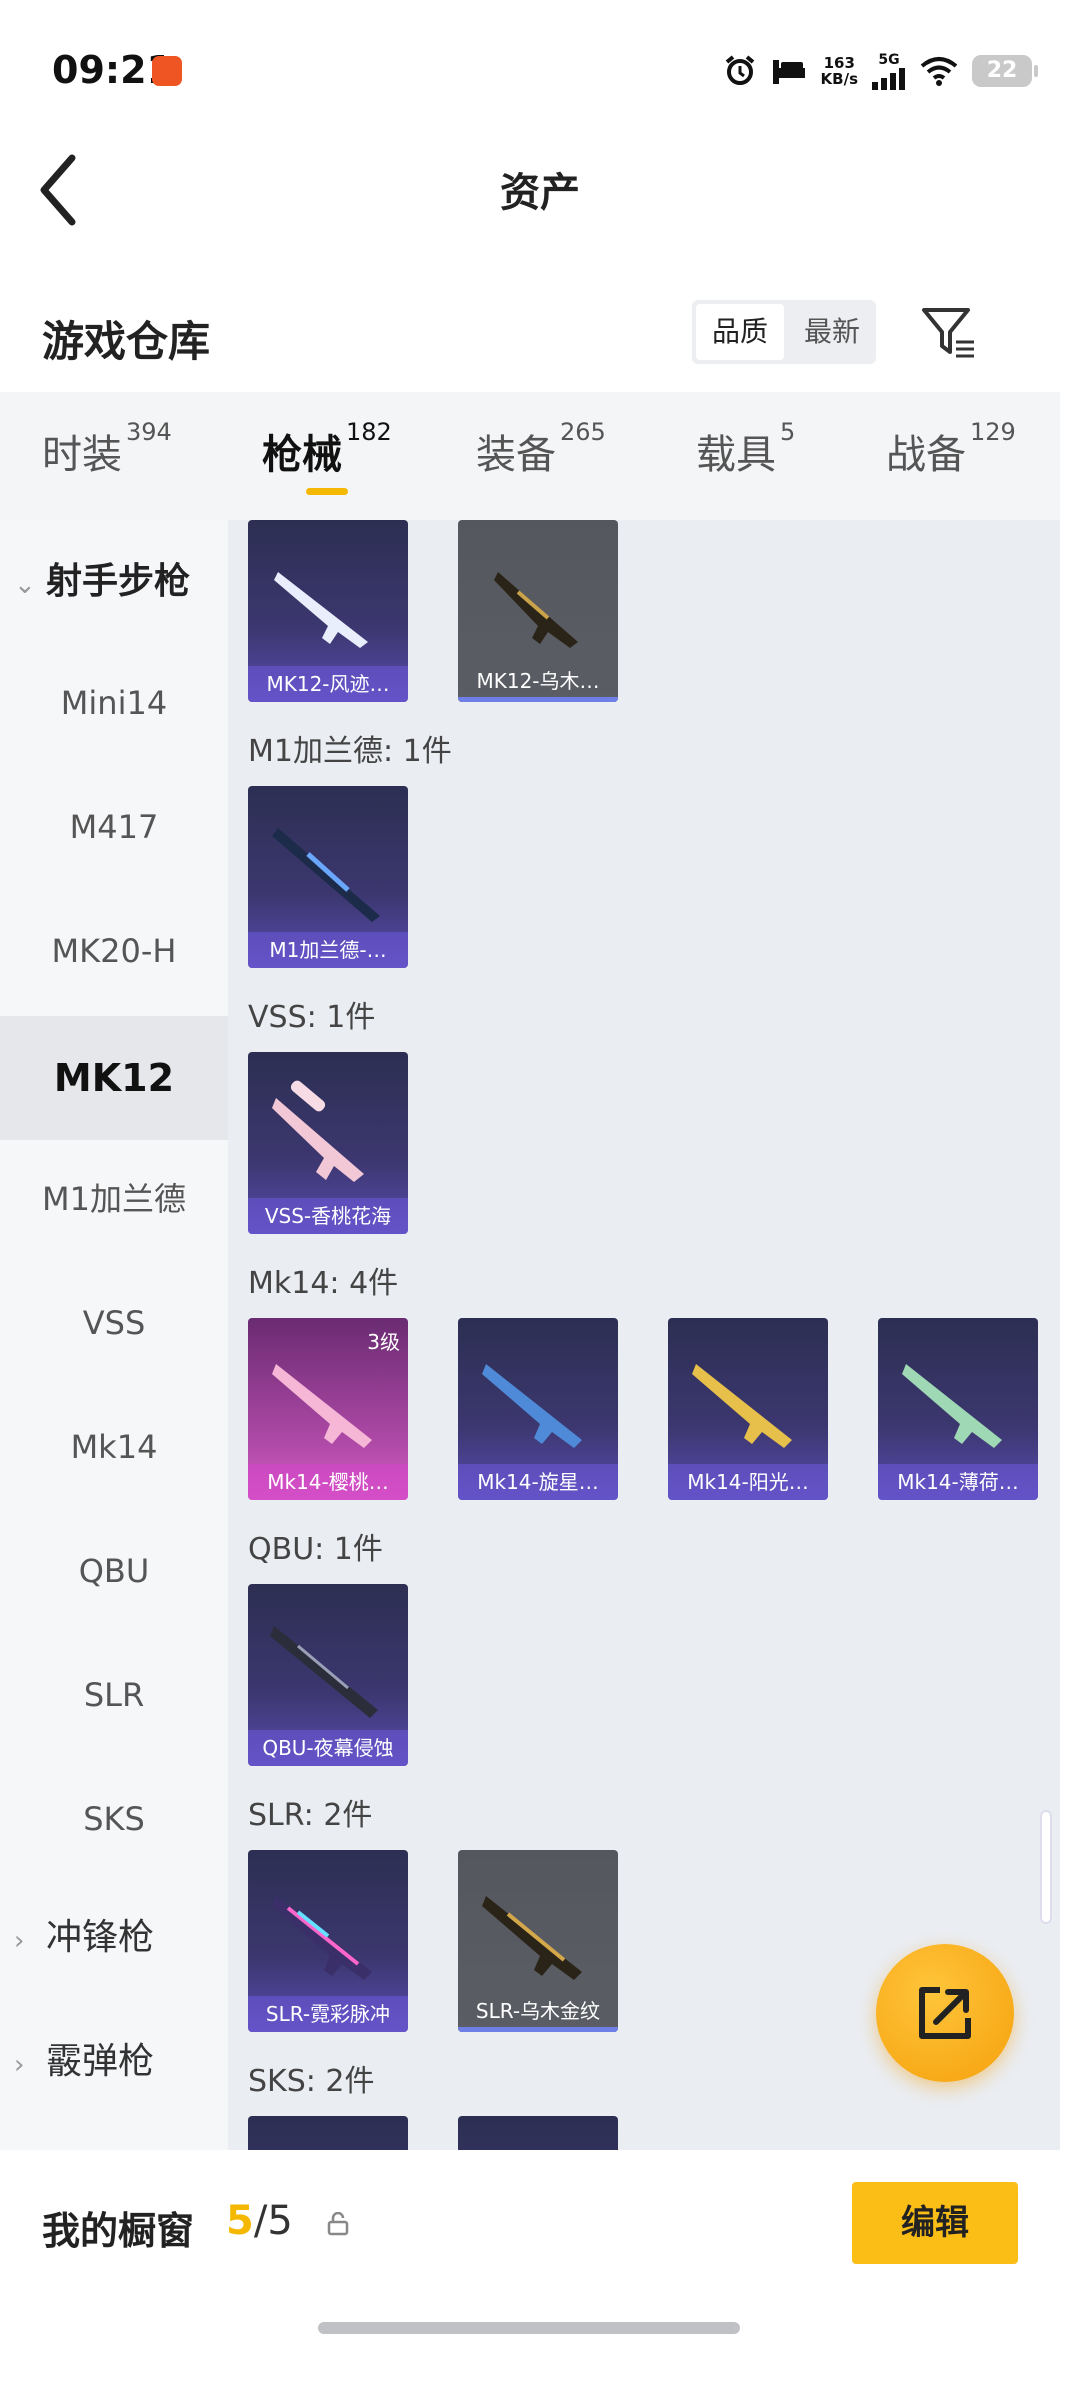 The image size is (1080, 2400). What do you see at coordinates (167, 71) in the screenshot?
I see `notification-app-icon` at bounding box center [167, 71].